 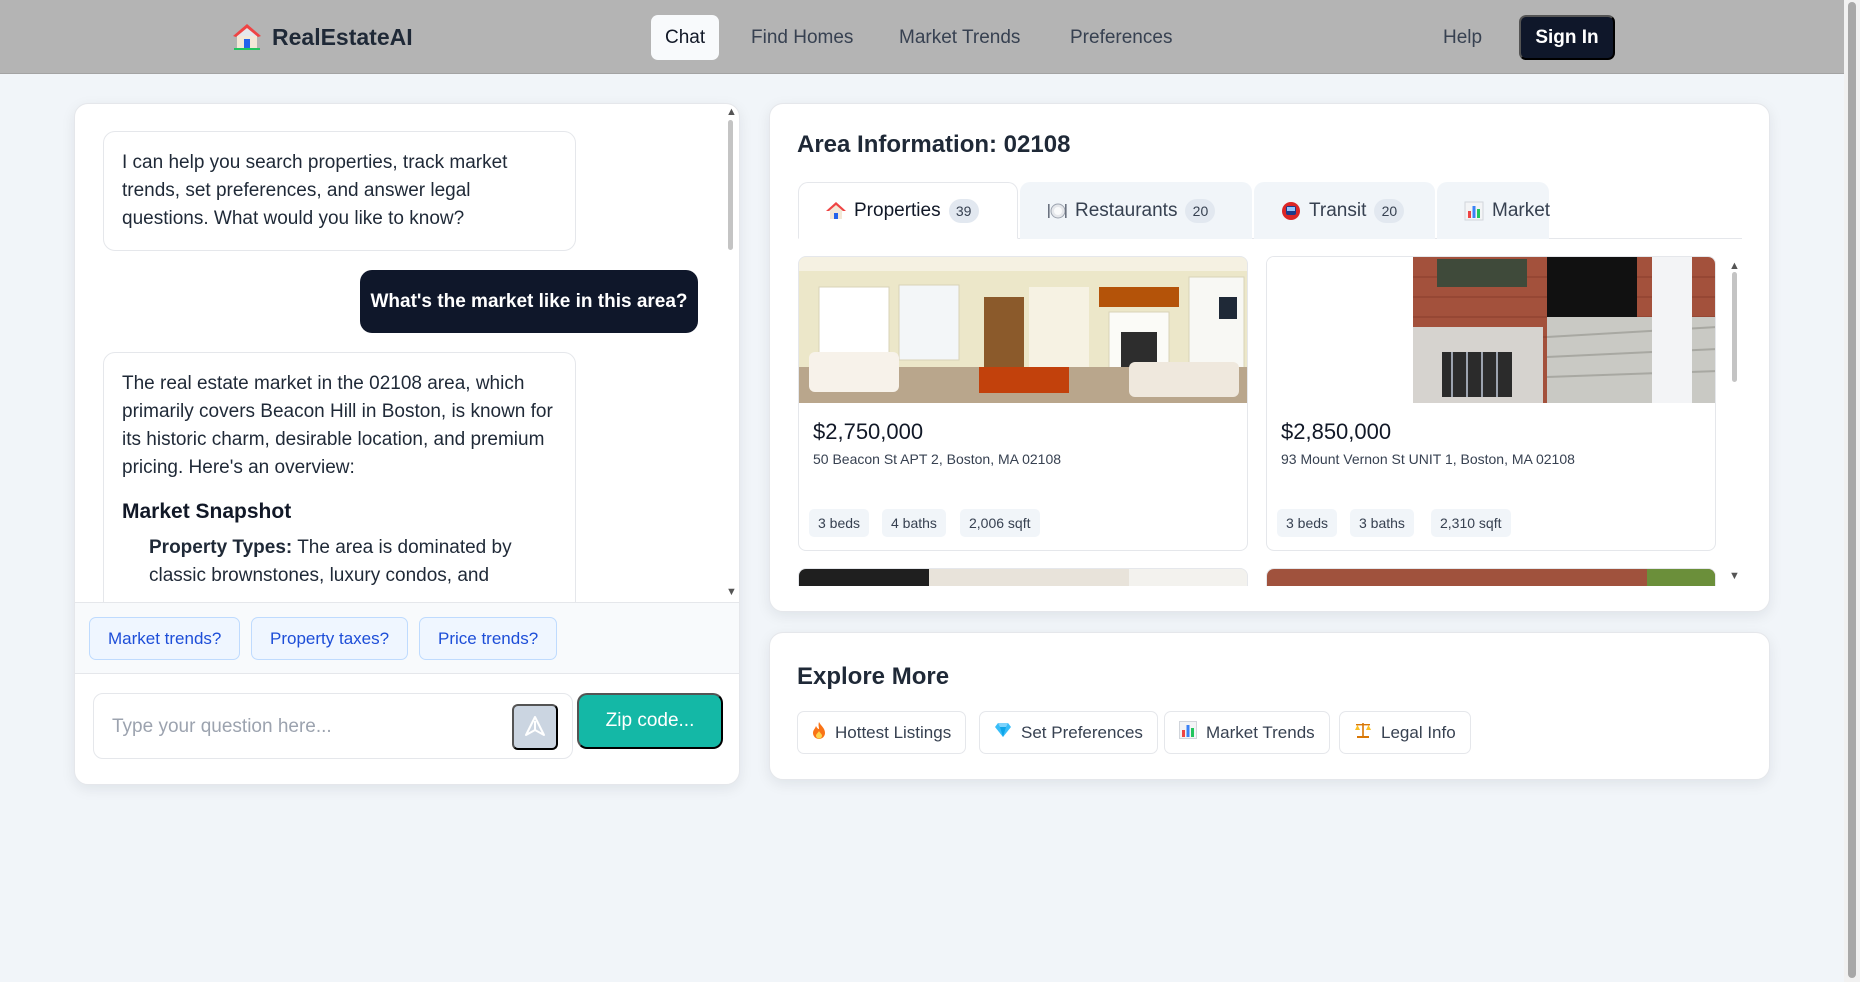 What do you see at coordinates (963, 210) in the screenshot?
I see `count-badge: 39` at bounding box center [963, 210].